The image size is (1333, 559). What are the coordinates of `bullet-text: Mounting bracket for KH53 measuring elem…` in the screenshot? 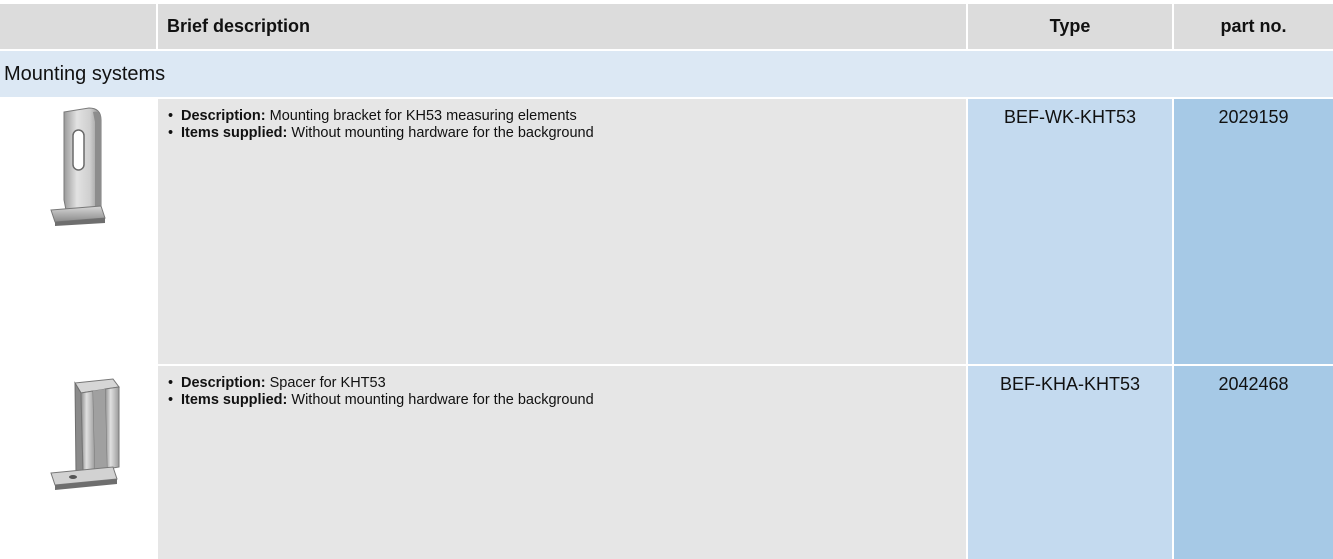 It's located at (421, 116).